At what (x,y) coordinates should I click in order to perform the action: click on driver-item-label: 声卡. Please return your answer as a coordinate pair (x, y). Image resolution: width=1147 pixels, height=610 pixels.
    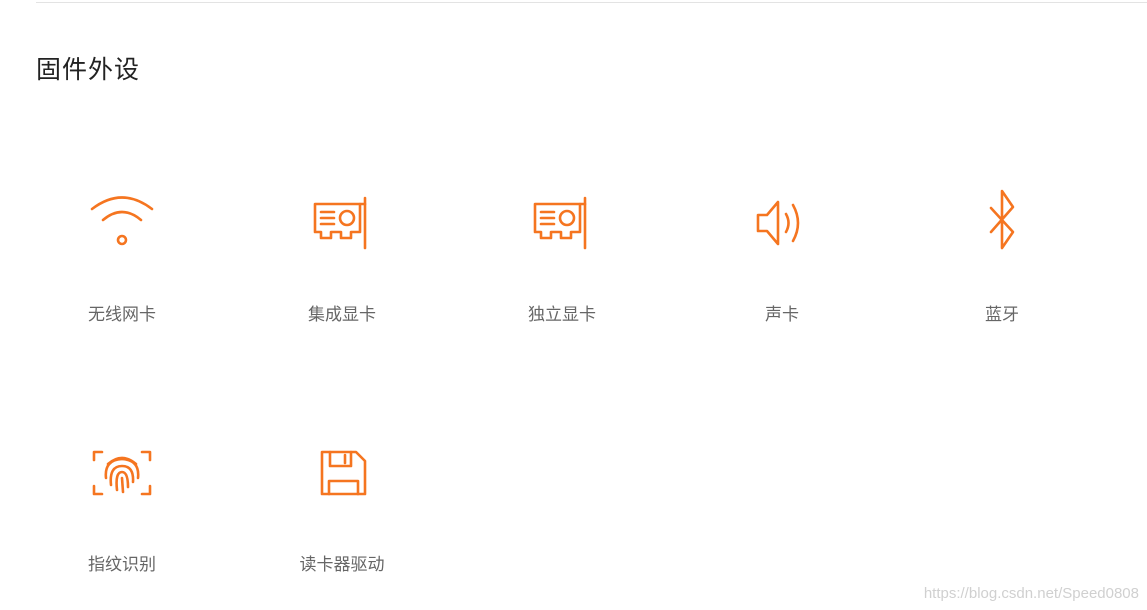
    Looking at the image, I should click on (782, 315).